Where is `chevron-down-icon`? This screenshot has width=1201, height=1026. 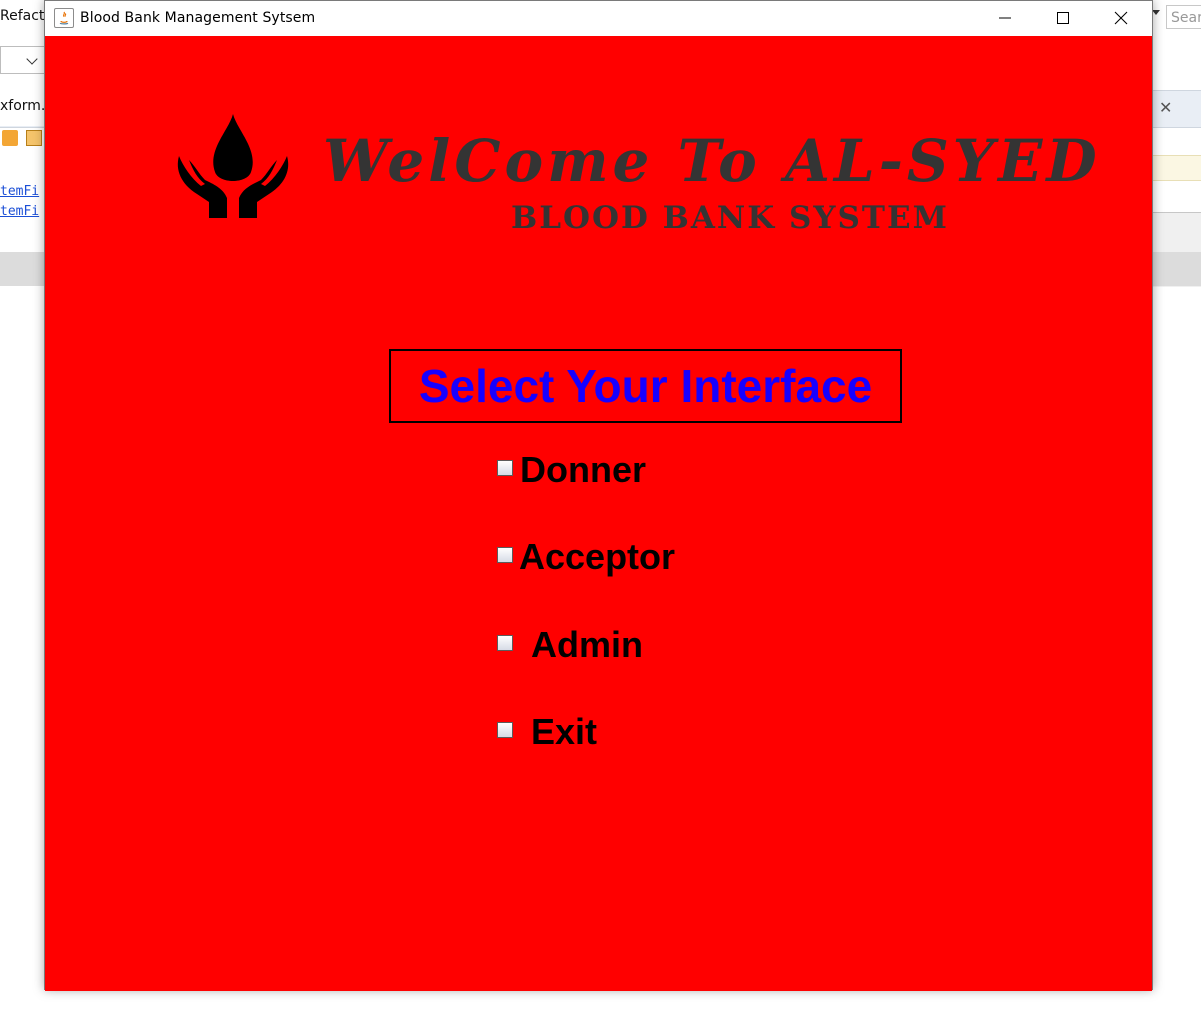
chevron-down-icon is located at coordinates (32, 59).